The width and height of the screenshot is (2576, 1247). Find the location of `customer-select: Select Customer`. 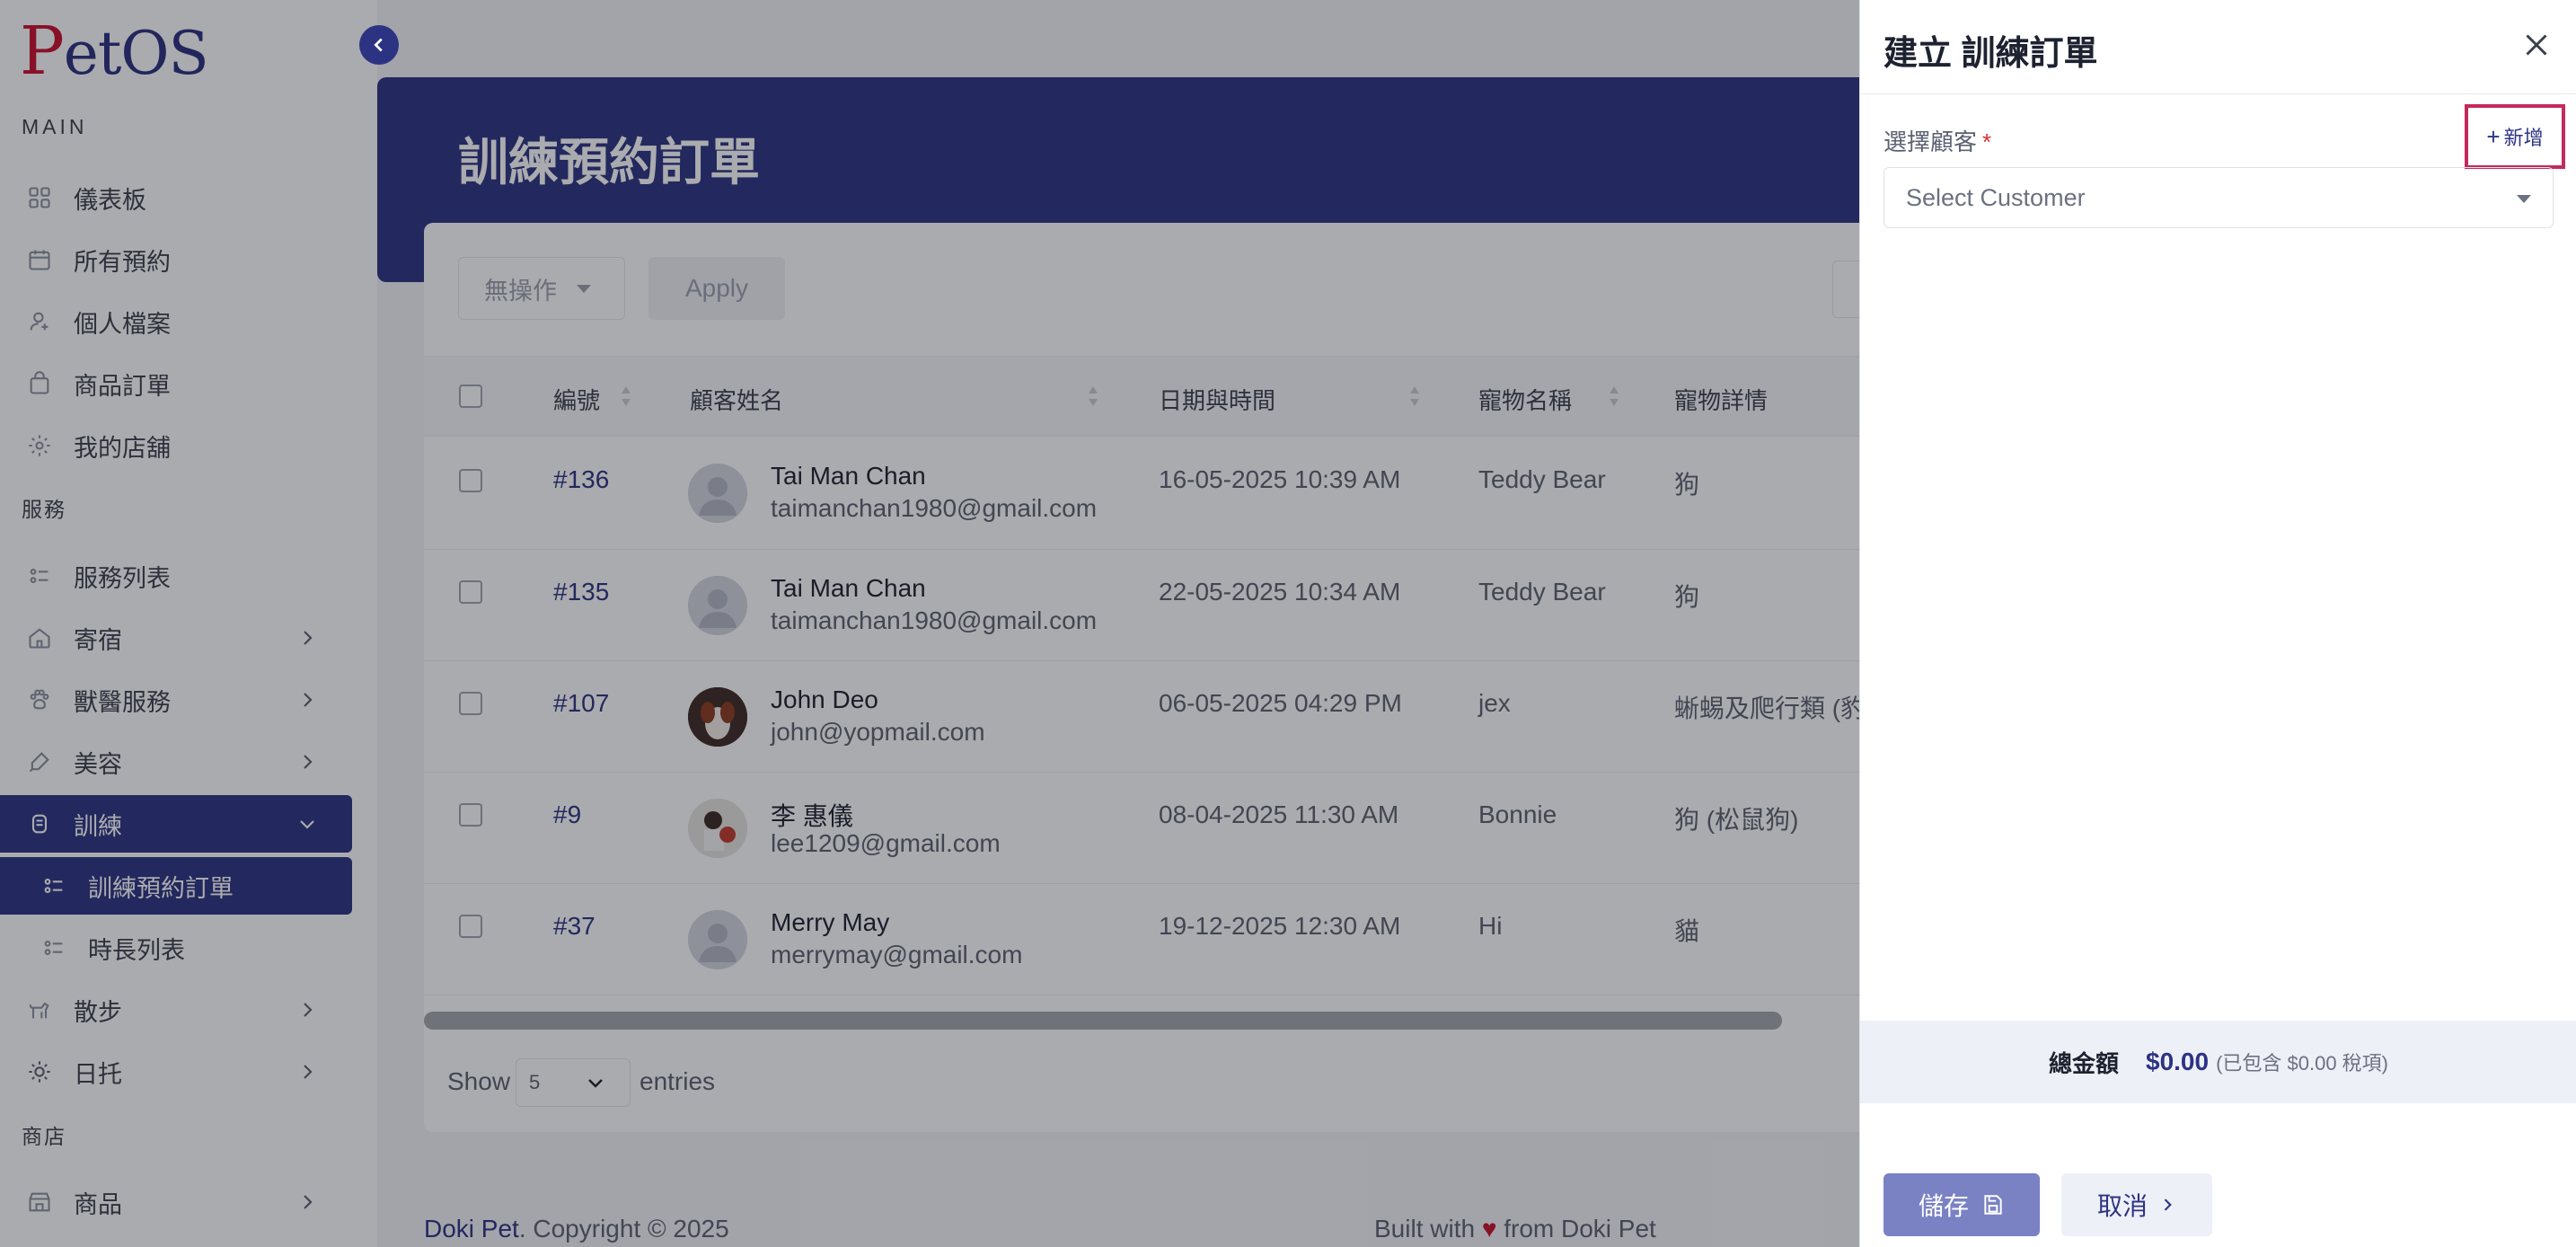

customer-select: Select Customer is located at coordinates (2218, 197).